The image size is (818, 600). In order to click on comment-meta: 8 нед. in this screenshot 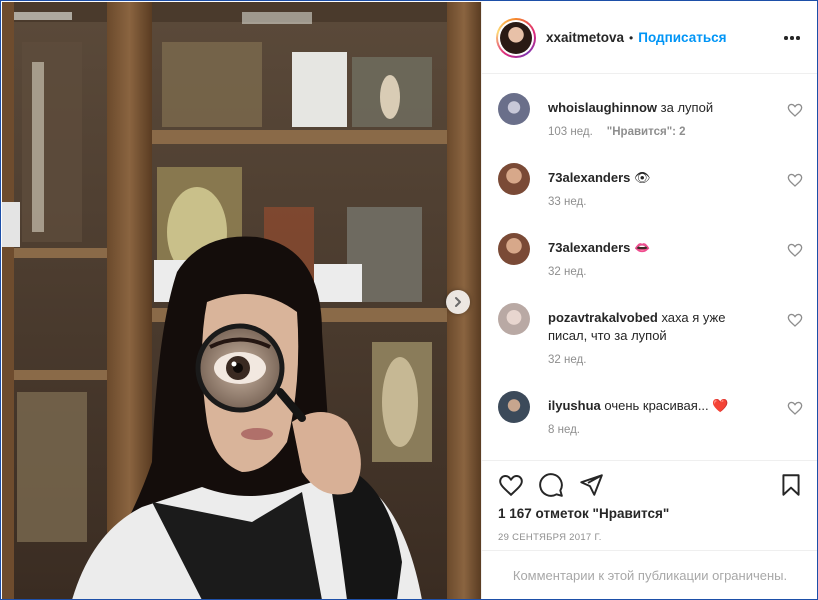, I will do `click(564, 430)`.